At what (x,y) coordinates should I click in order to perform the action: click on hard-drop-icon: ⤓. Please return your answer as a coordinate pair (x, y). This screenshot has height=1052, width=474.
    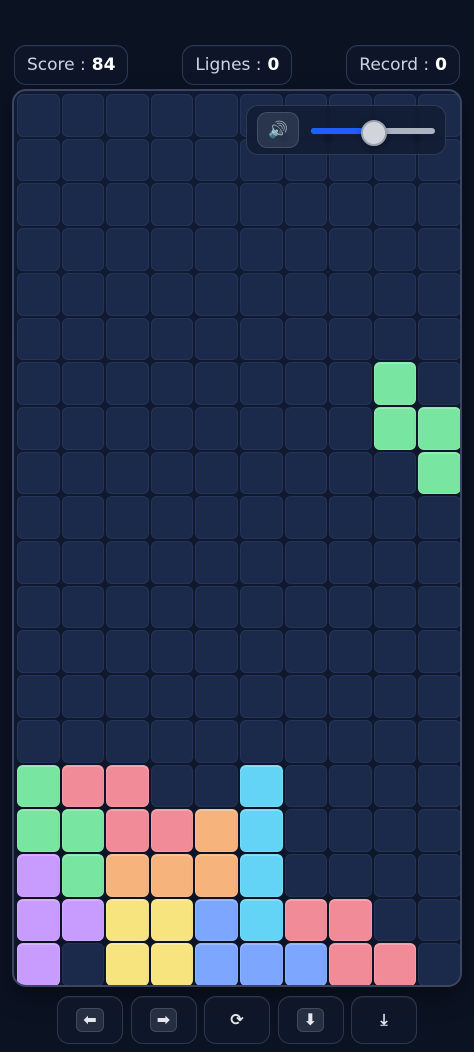
    Looking at the image, I should click on (384, 1019).